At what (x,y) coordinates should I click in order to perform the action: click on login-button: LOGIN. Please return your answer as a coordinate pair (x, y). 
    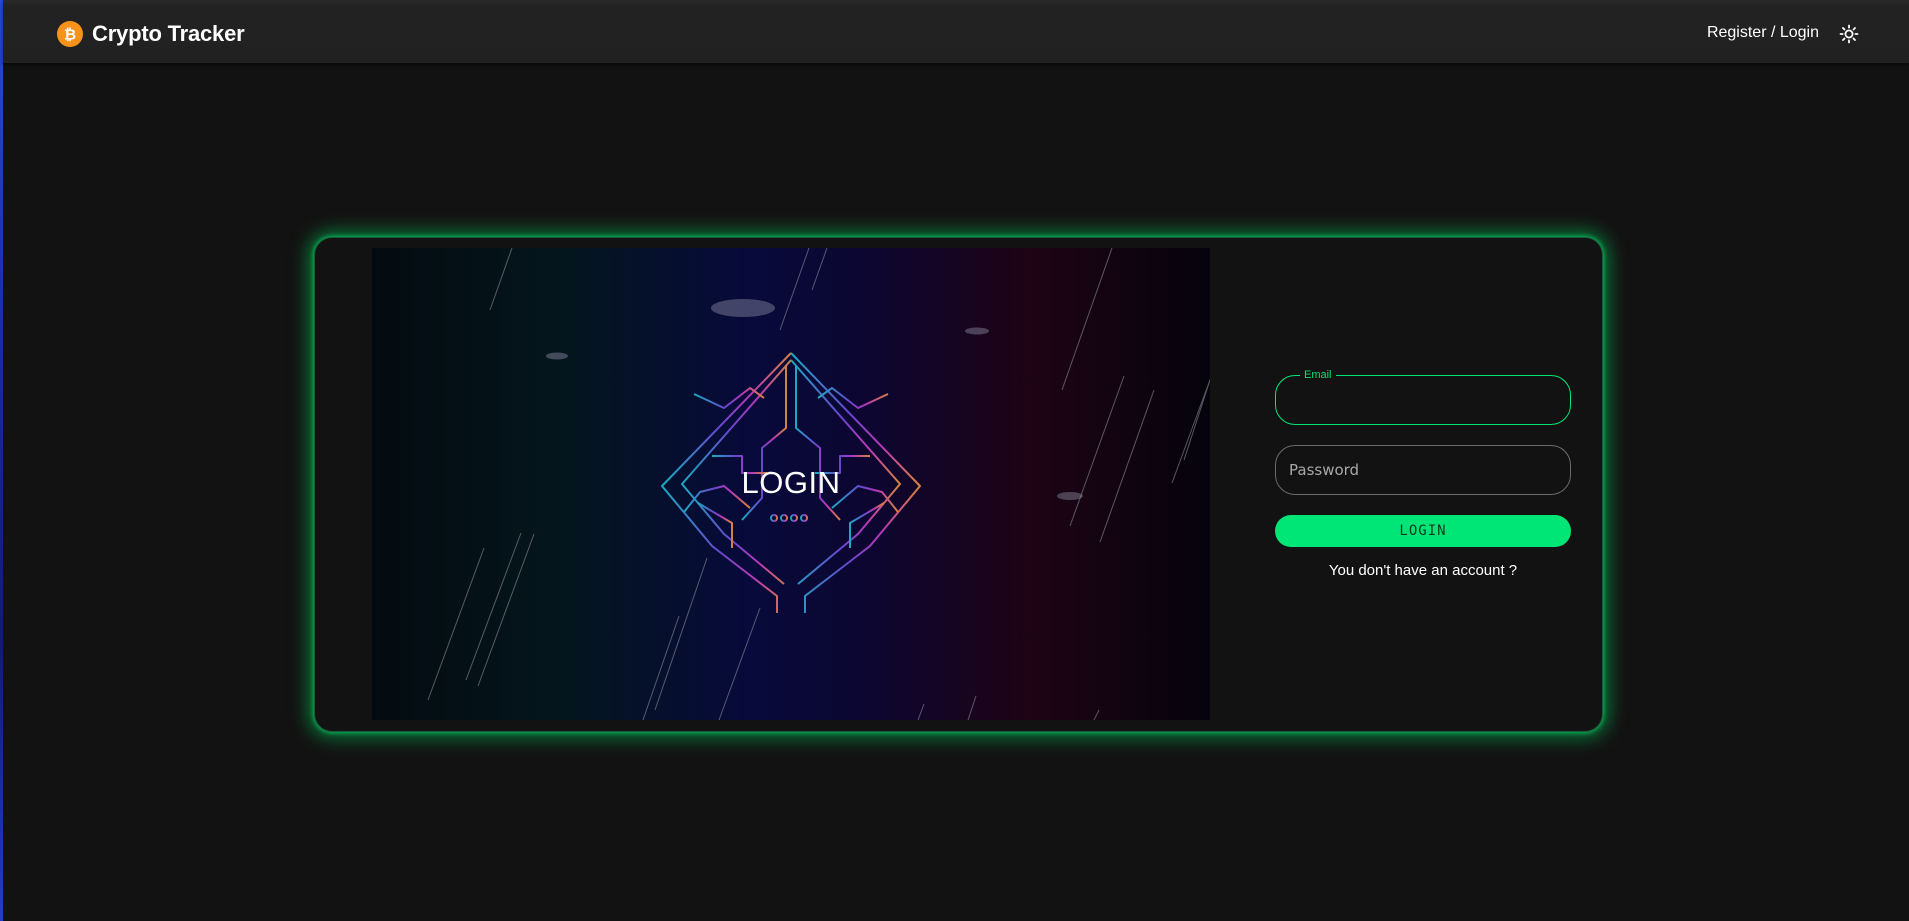
    Looking at the image, I should click on (1423, 531).